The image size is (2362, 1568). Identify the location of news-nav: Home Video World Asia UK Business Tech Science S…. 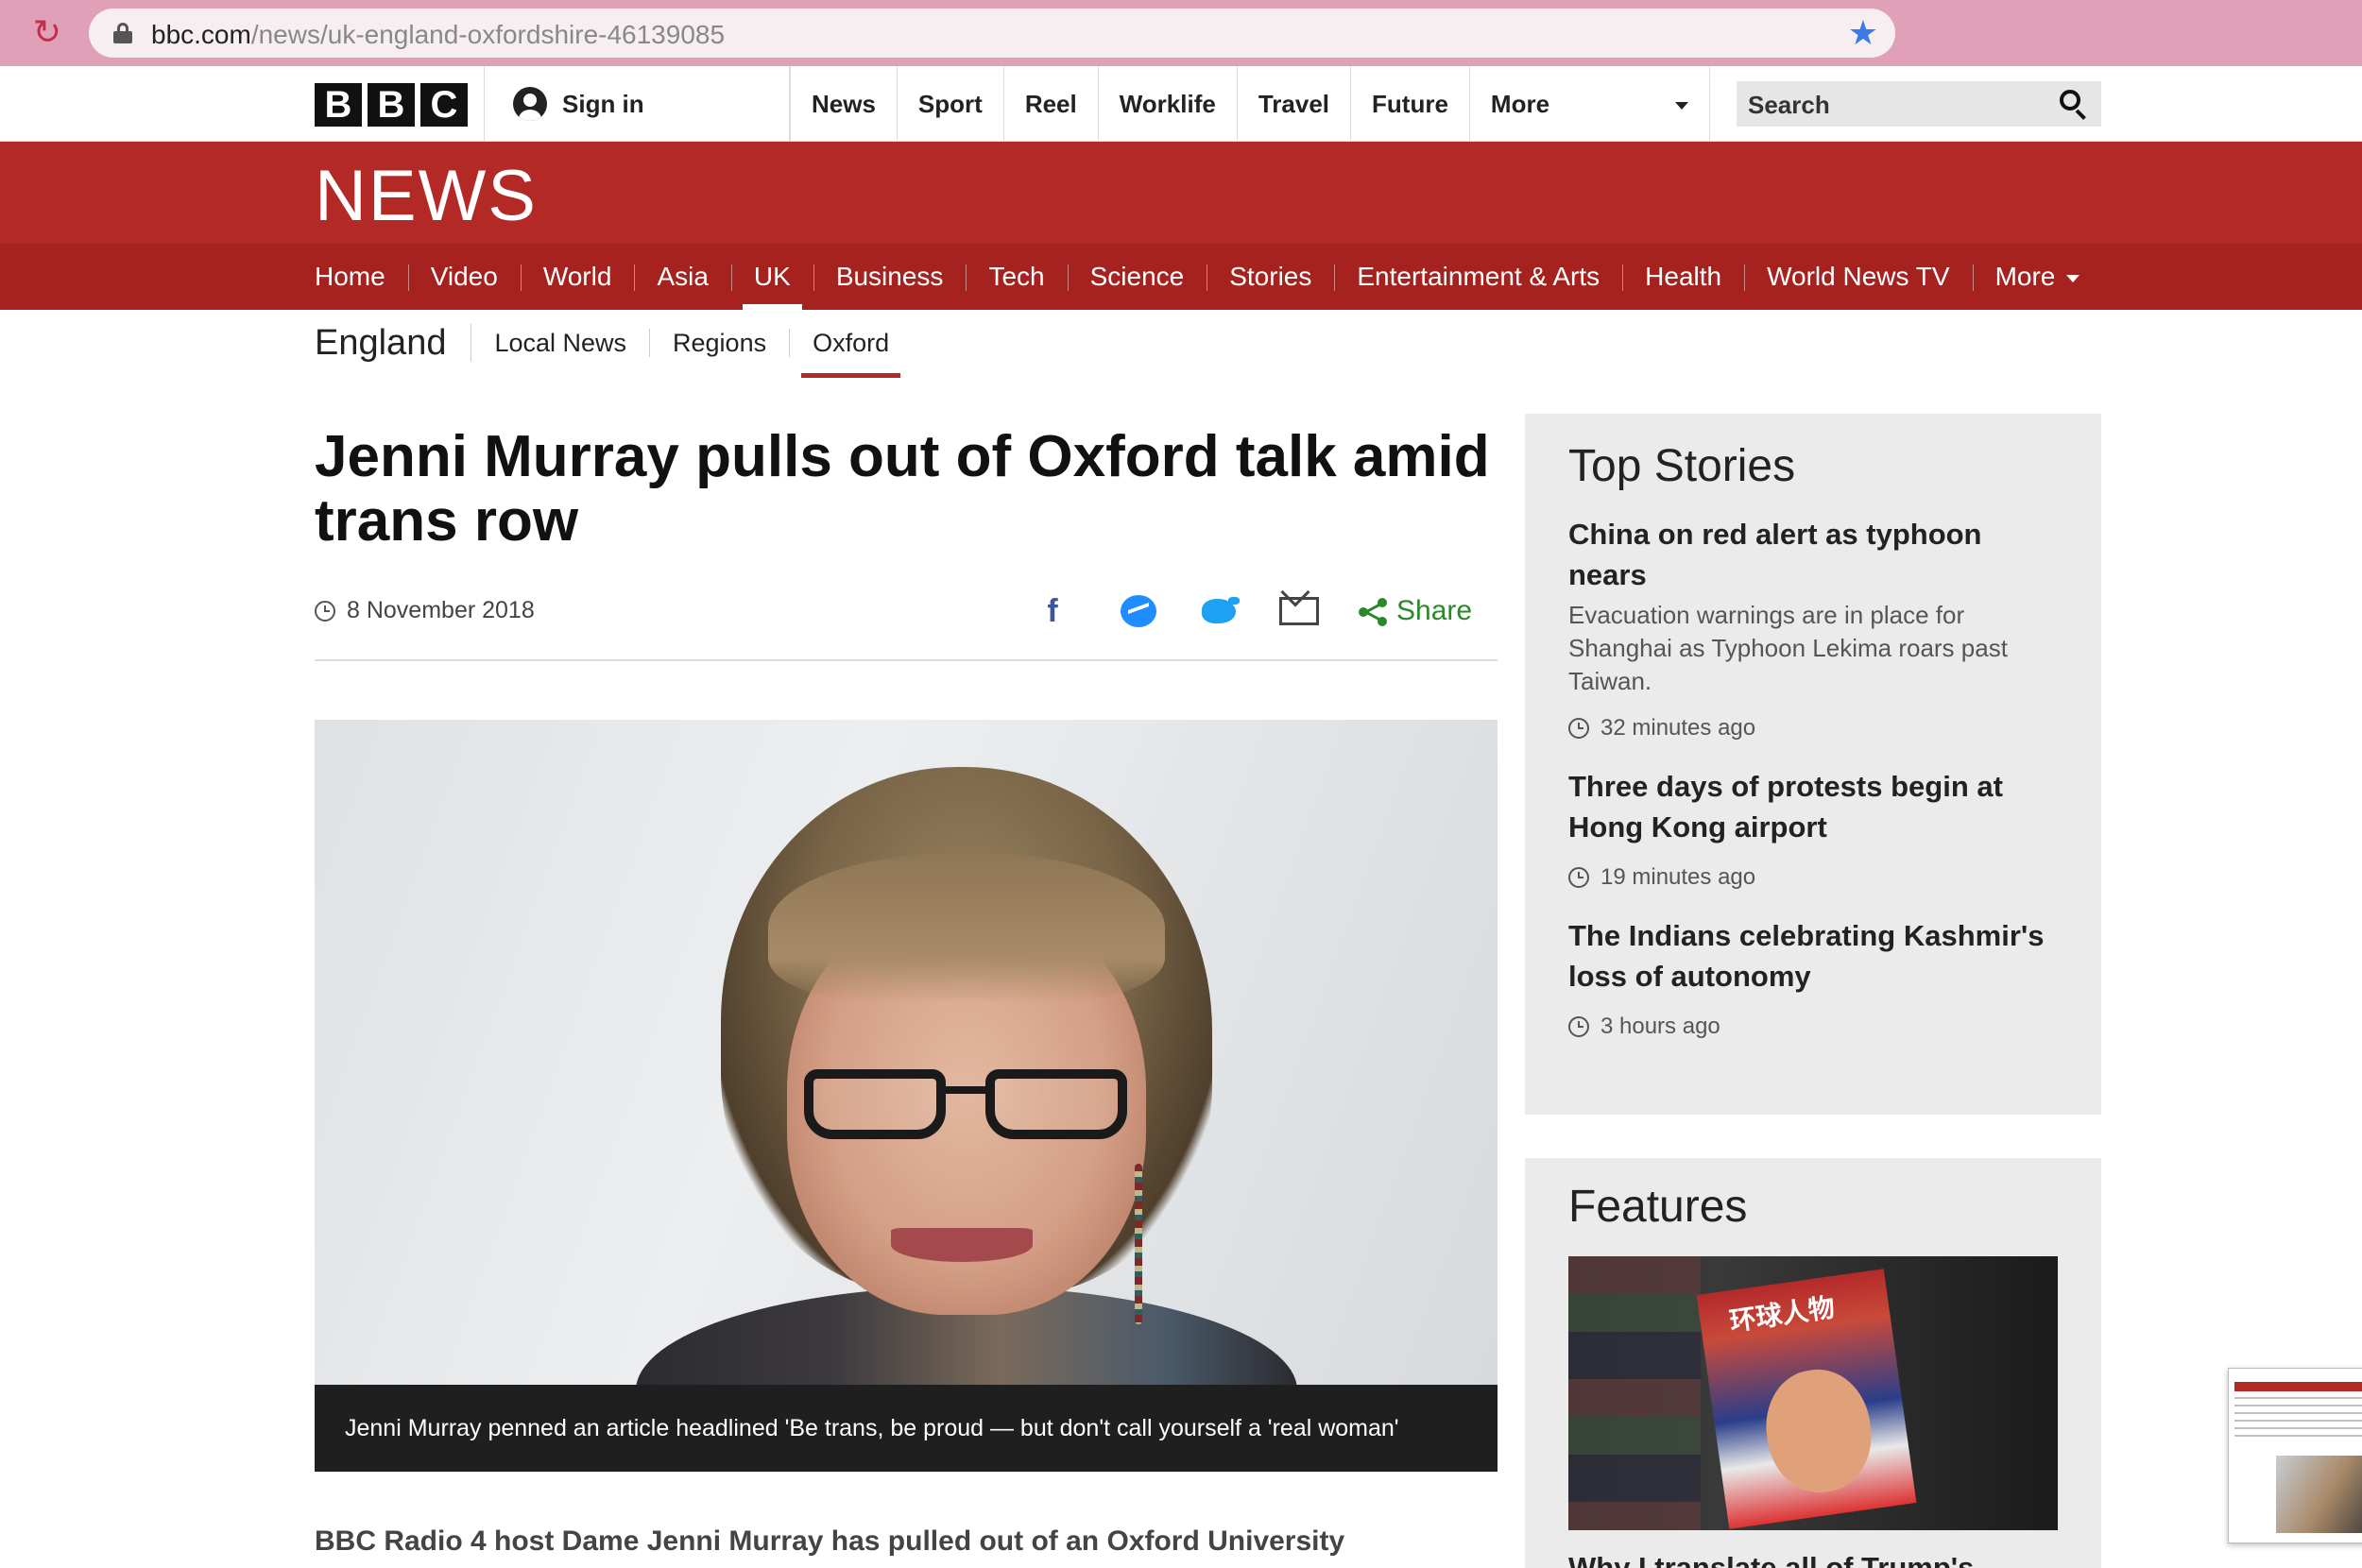
(1181, 277).